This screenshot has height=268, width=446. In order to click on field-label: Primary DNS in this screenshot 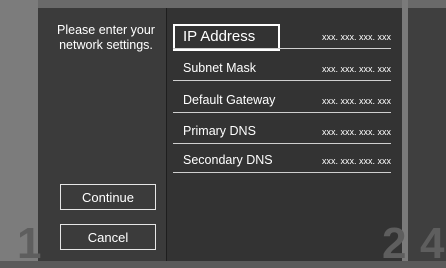, I will do `click(219, 131)`.